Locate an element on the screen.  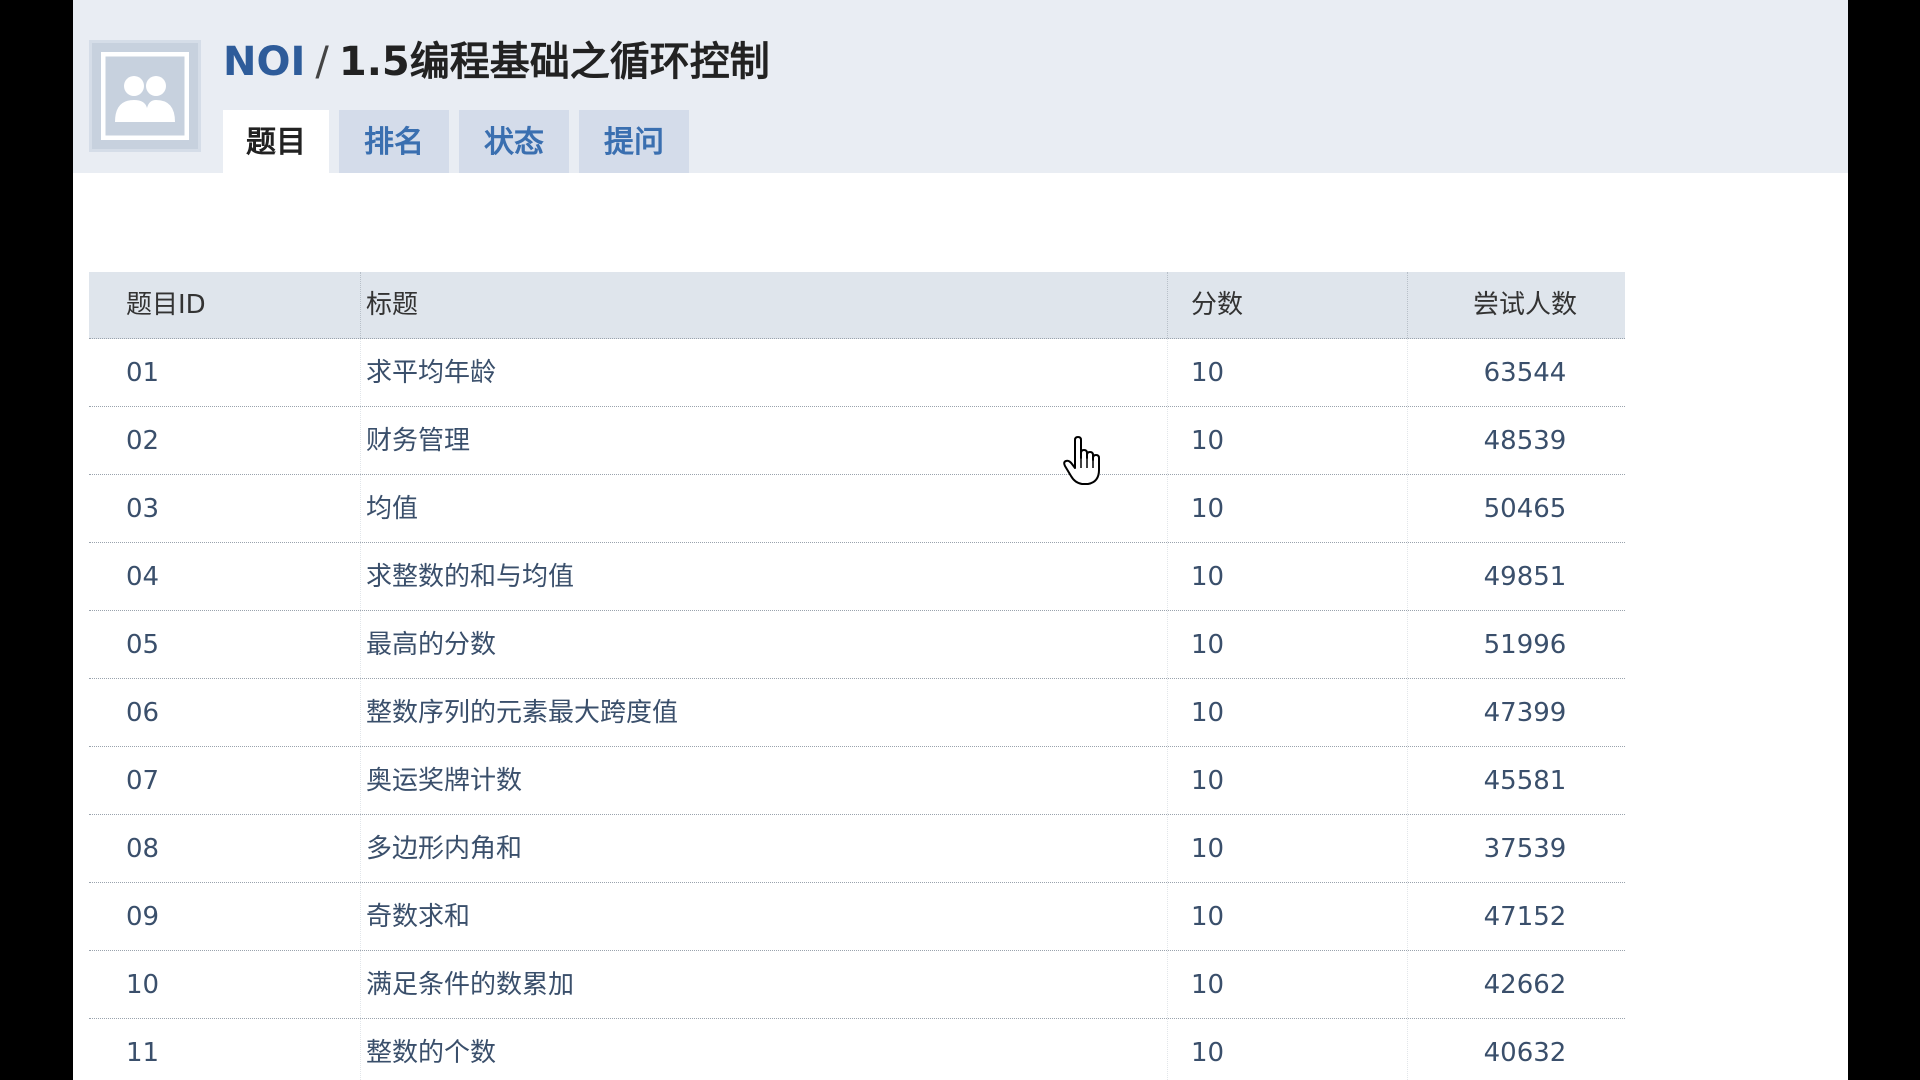
problem-id: 04 is located at coordinates (142, 577).